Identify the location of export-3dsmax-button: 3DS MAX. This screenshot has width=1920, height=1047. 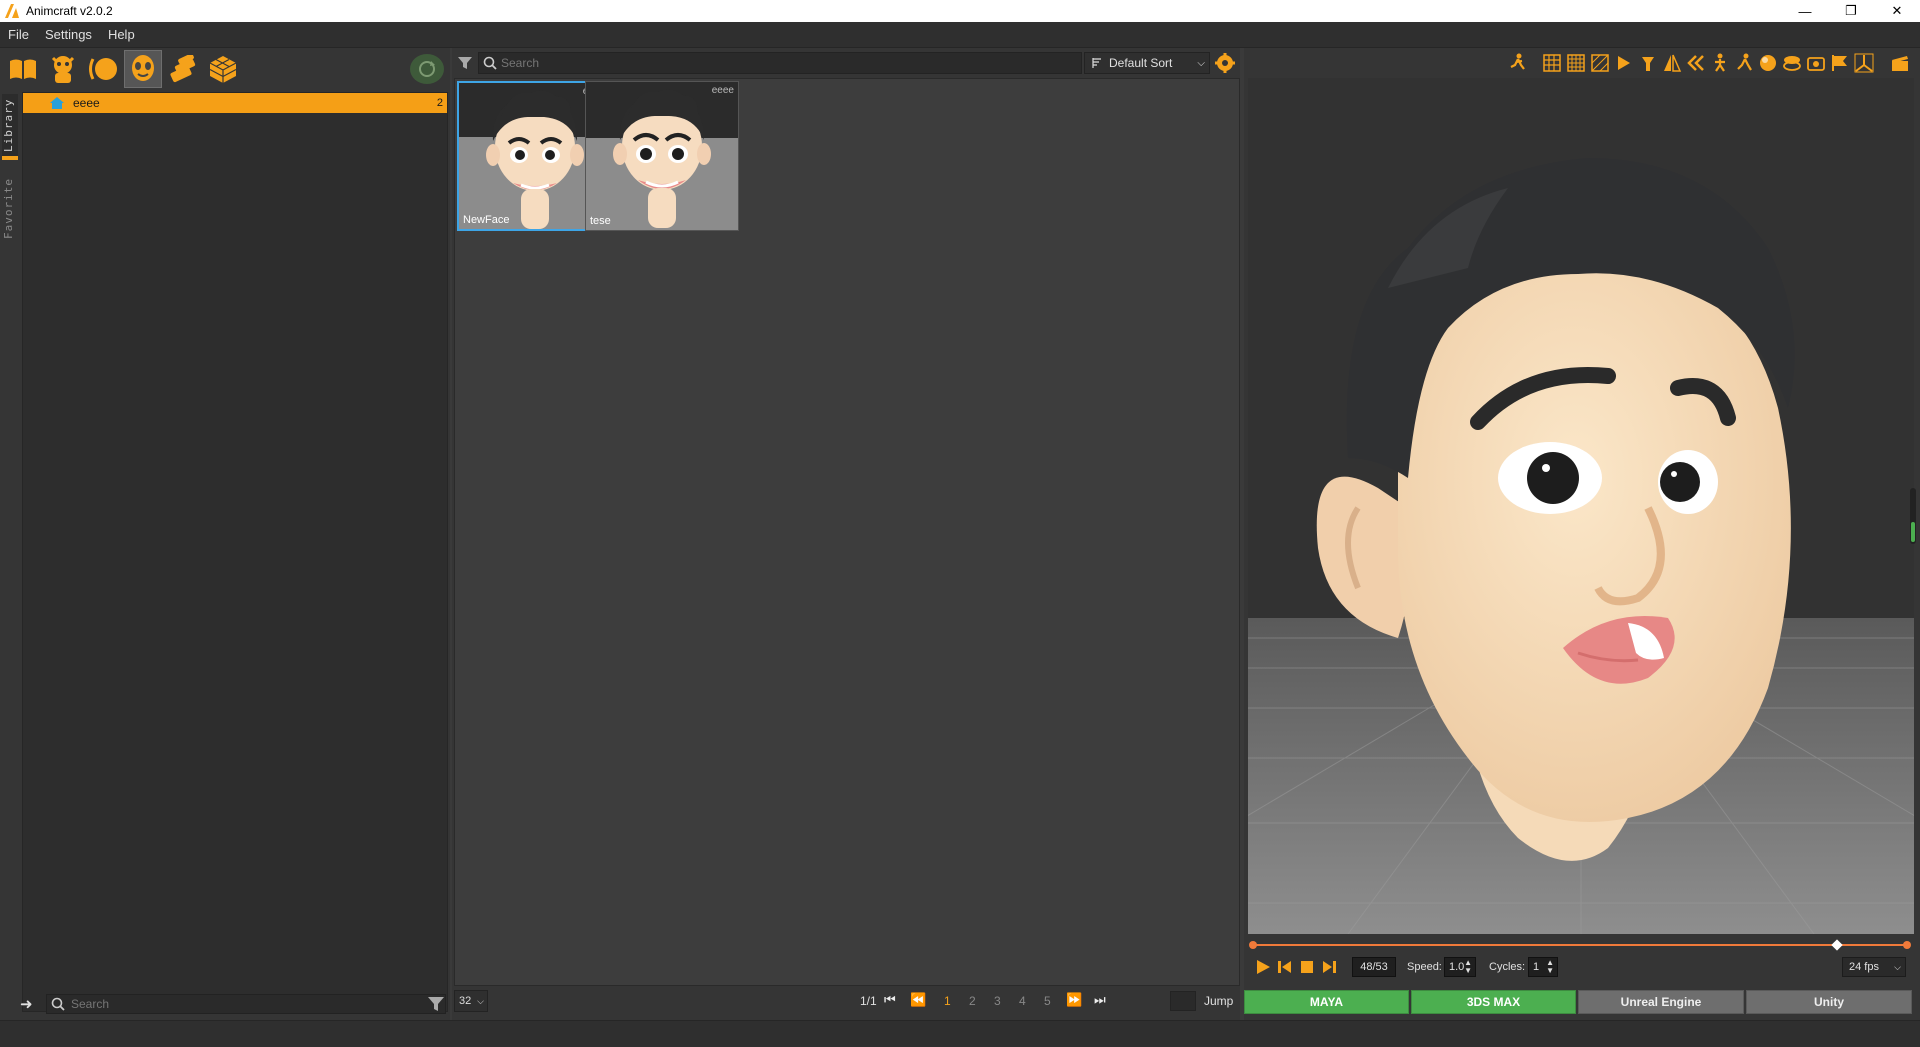
(1493, 1002).